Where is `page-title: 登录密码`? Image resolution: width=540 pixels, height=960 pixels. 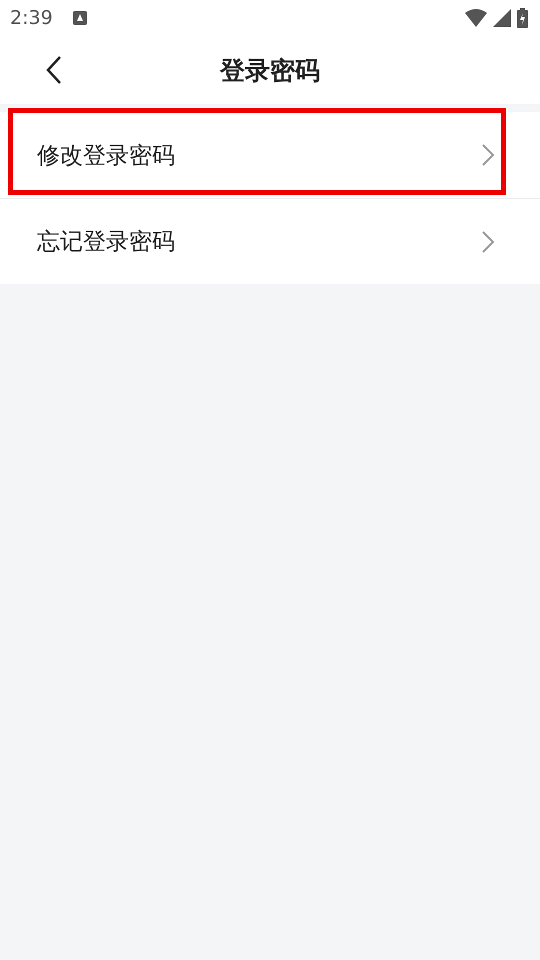
page-title: 登录密码 is located at coordinates (270, 70).